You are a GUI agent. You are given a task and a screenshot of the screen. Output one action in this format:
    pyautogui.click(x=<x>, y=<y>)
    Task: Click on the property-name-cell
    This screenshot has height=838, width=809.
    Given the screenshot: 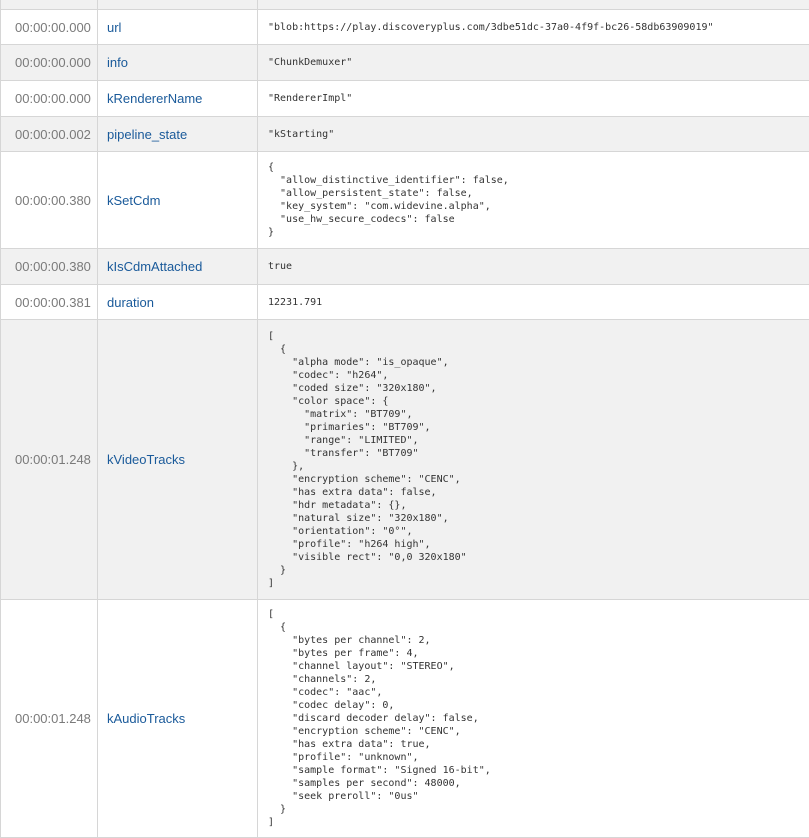 What is the action you would take?
    pyautogui.click(x=177, y=5)
    